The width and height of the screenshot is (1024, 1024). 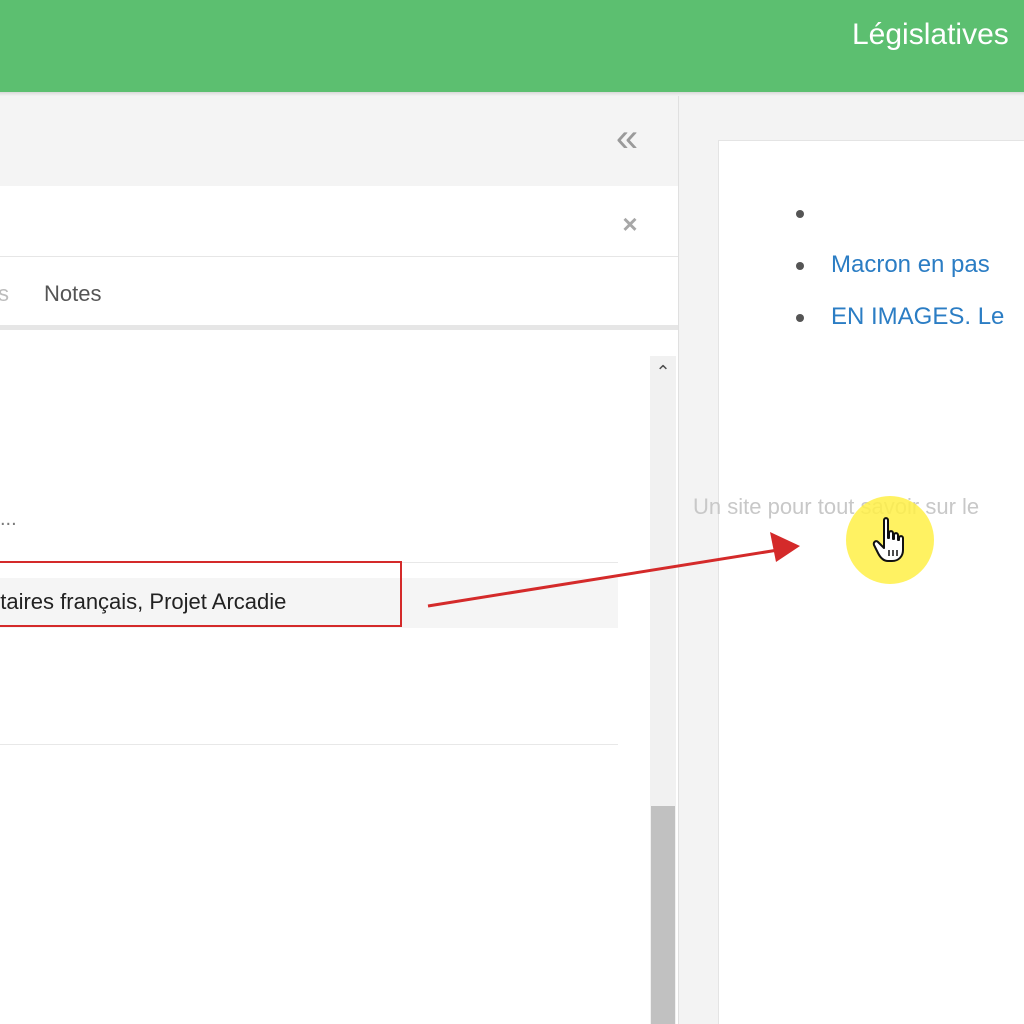 What do you see at coordinates (201, 594) in the screenshot?
I see `annotation-highlight-box` at bounding box center [201, 594].